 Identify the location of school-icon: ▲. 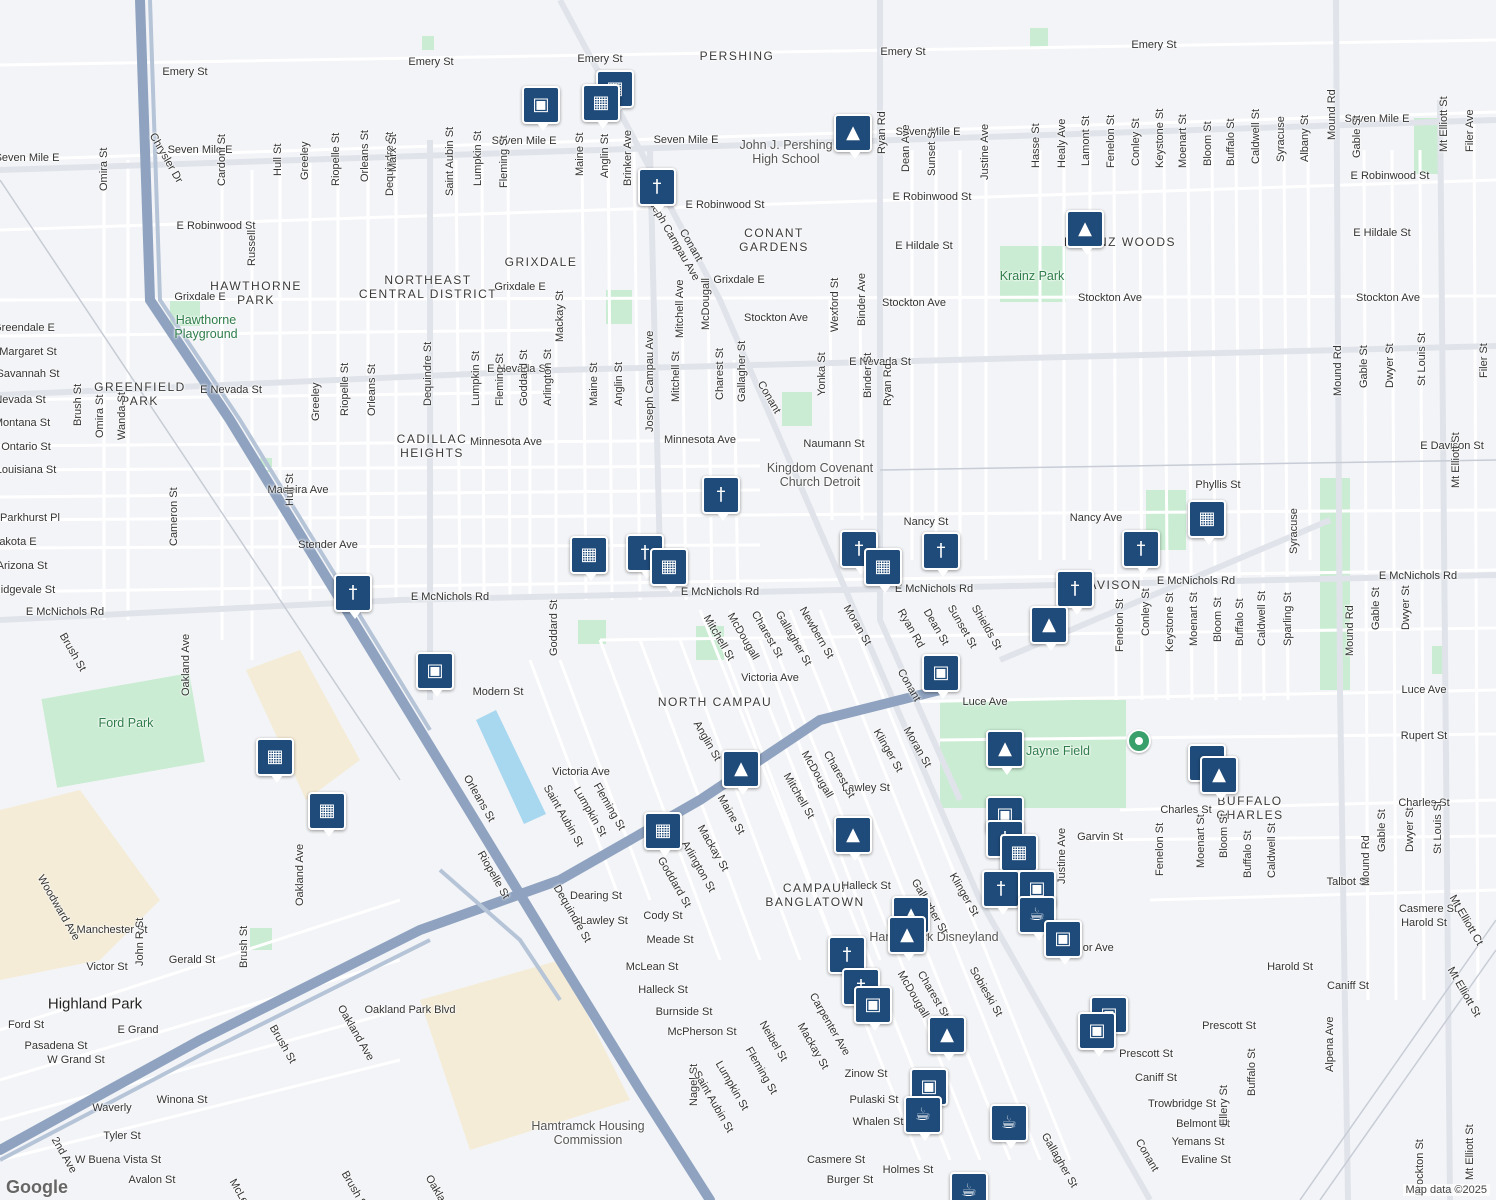
(853, 132).